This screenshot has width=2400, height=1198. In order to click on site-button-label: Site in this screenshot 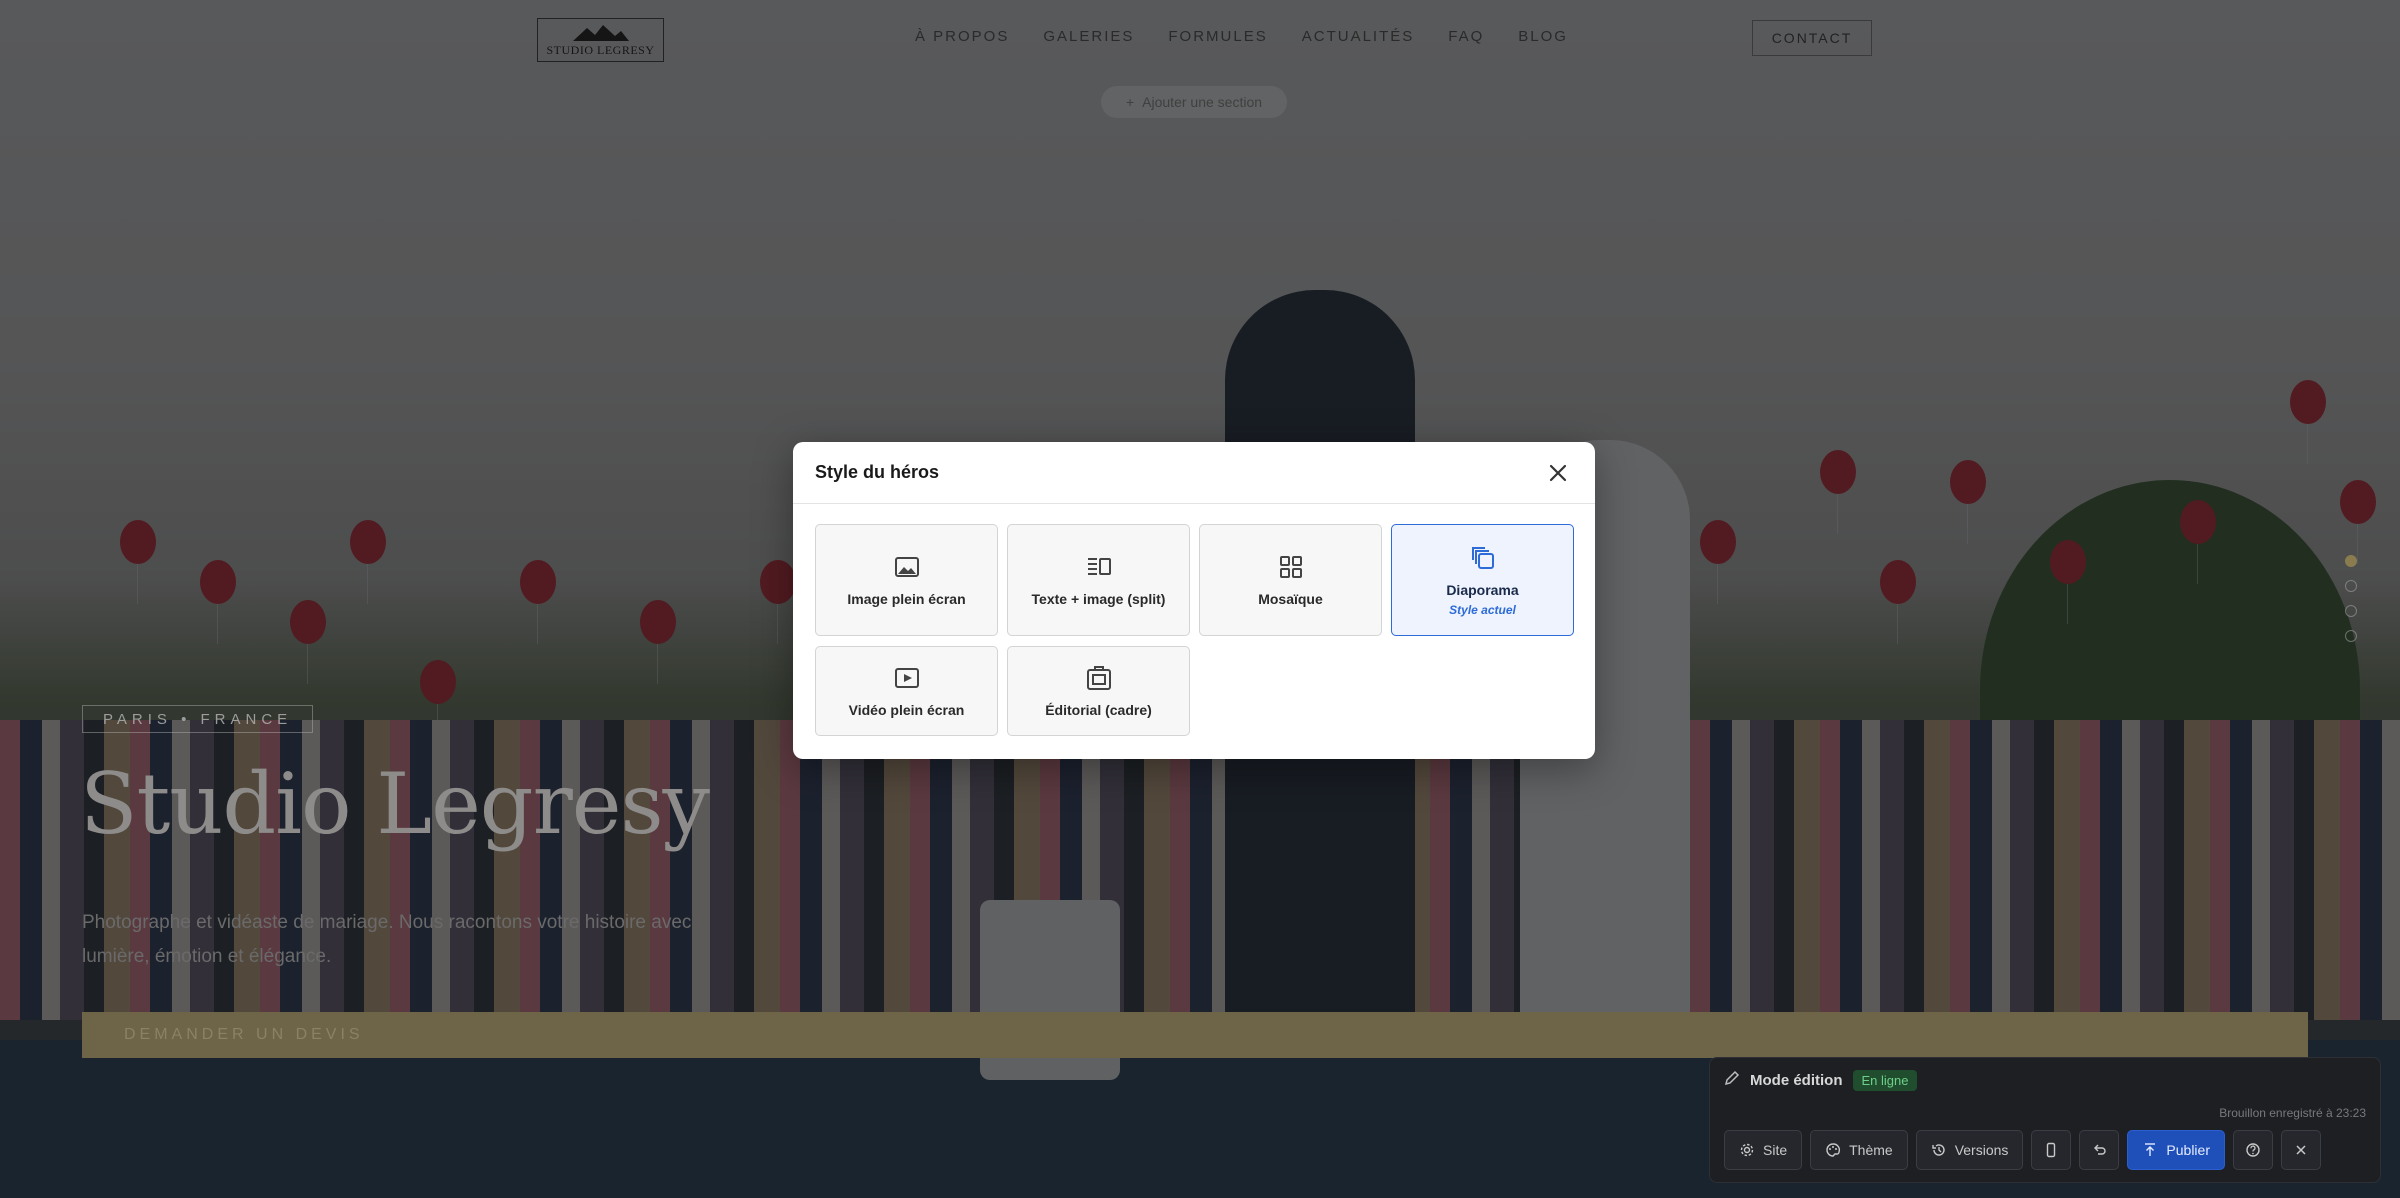, I will do `click(1775, 1150)`.